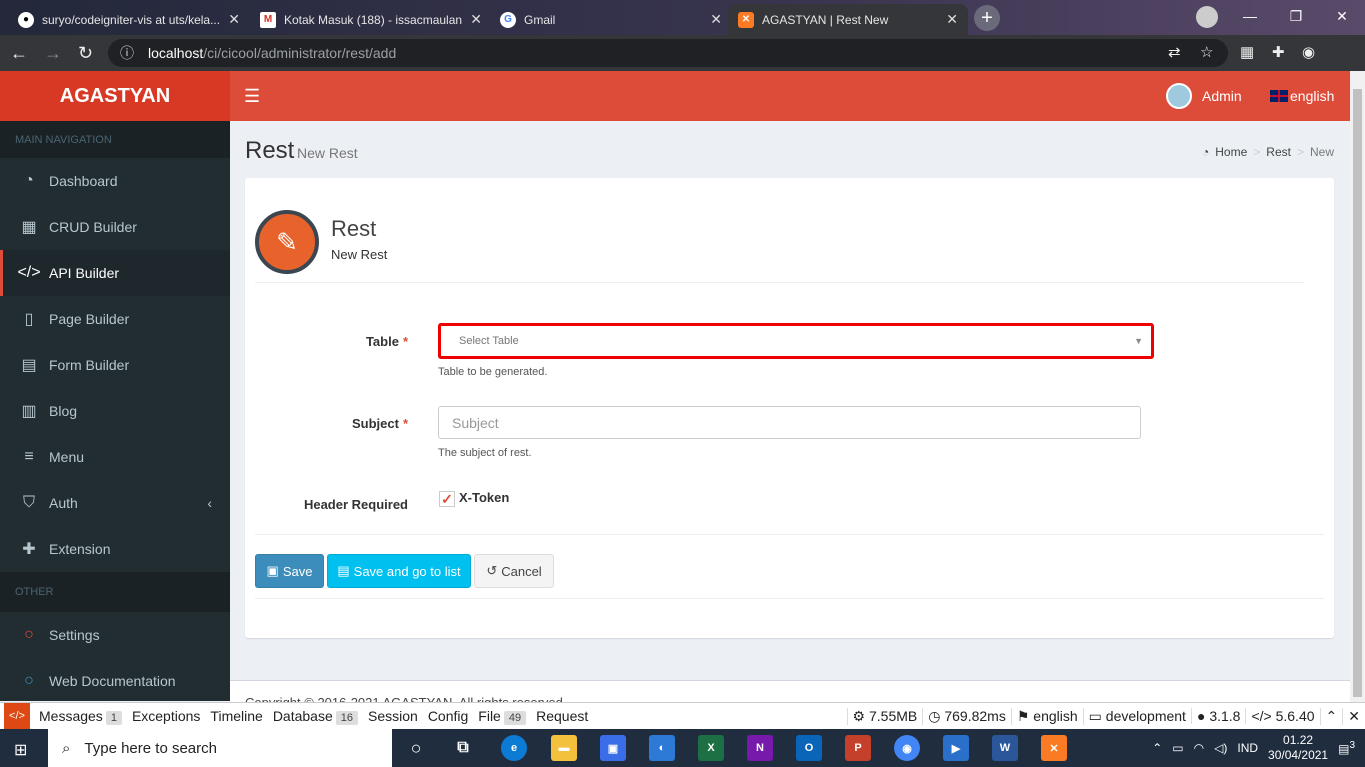  What do you see at coordinates (1278, 152) in the screenshot?
I see `breadcrumb-rest: Rest` at bounding box center [1278, 152].